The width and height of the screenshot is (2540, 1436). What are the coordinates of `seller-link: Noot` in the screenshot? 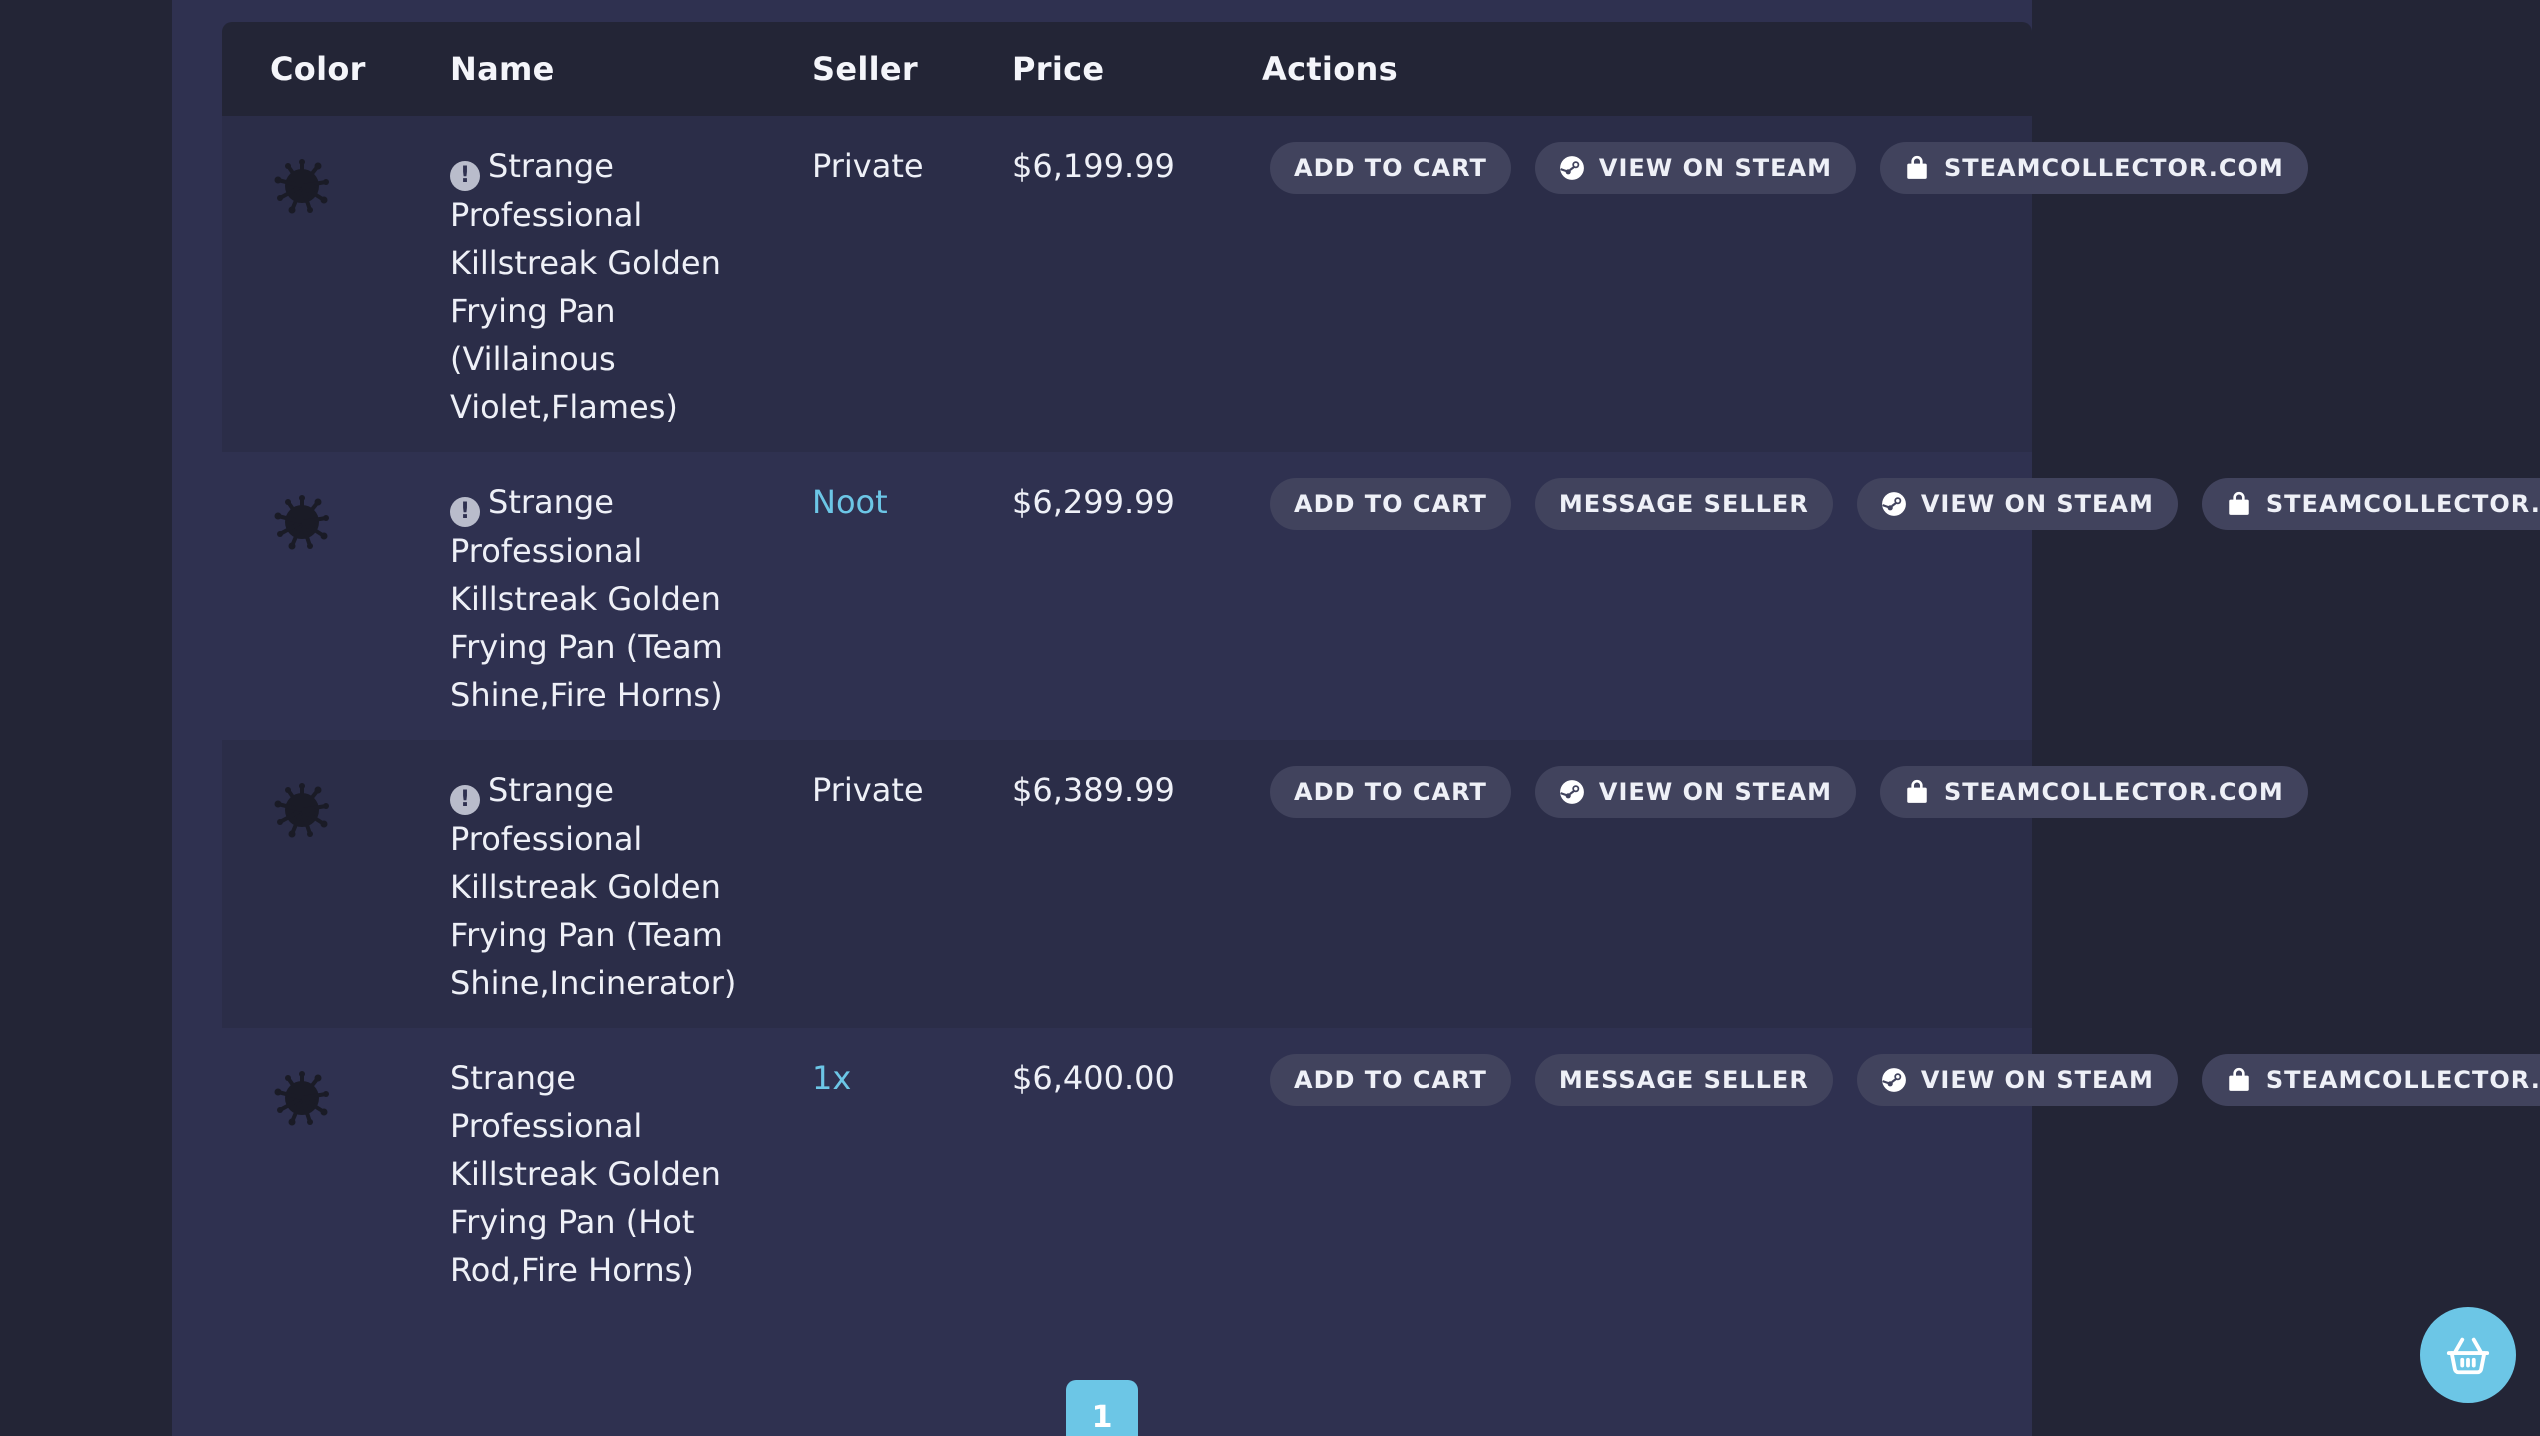 It's located at (850, 502).